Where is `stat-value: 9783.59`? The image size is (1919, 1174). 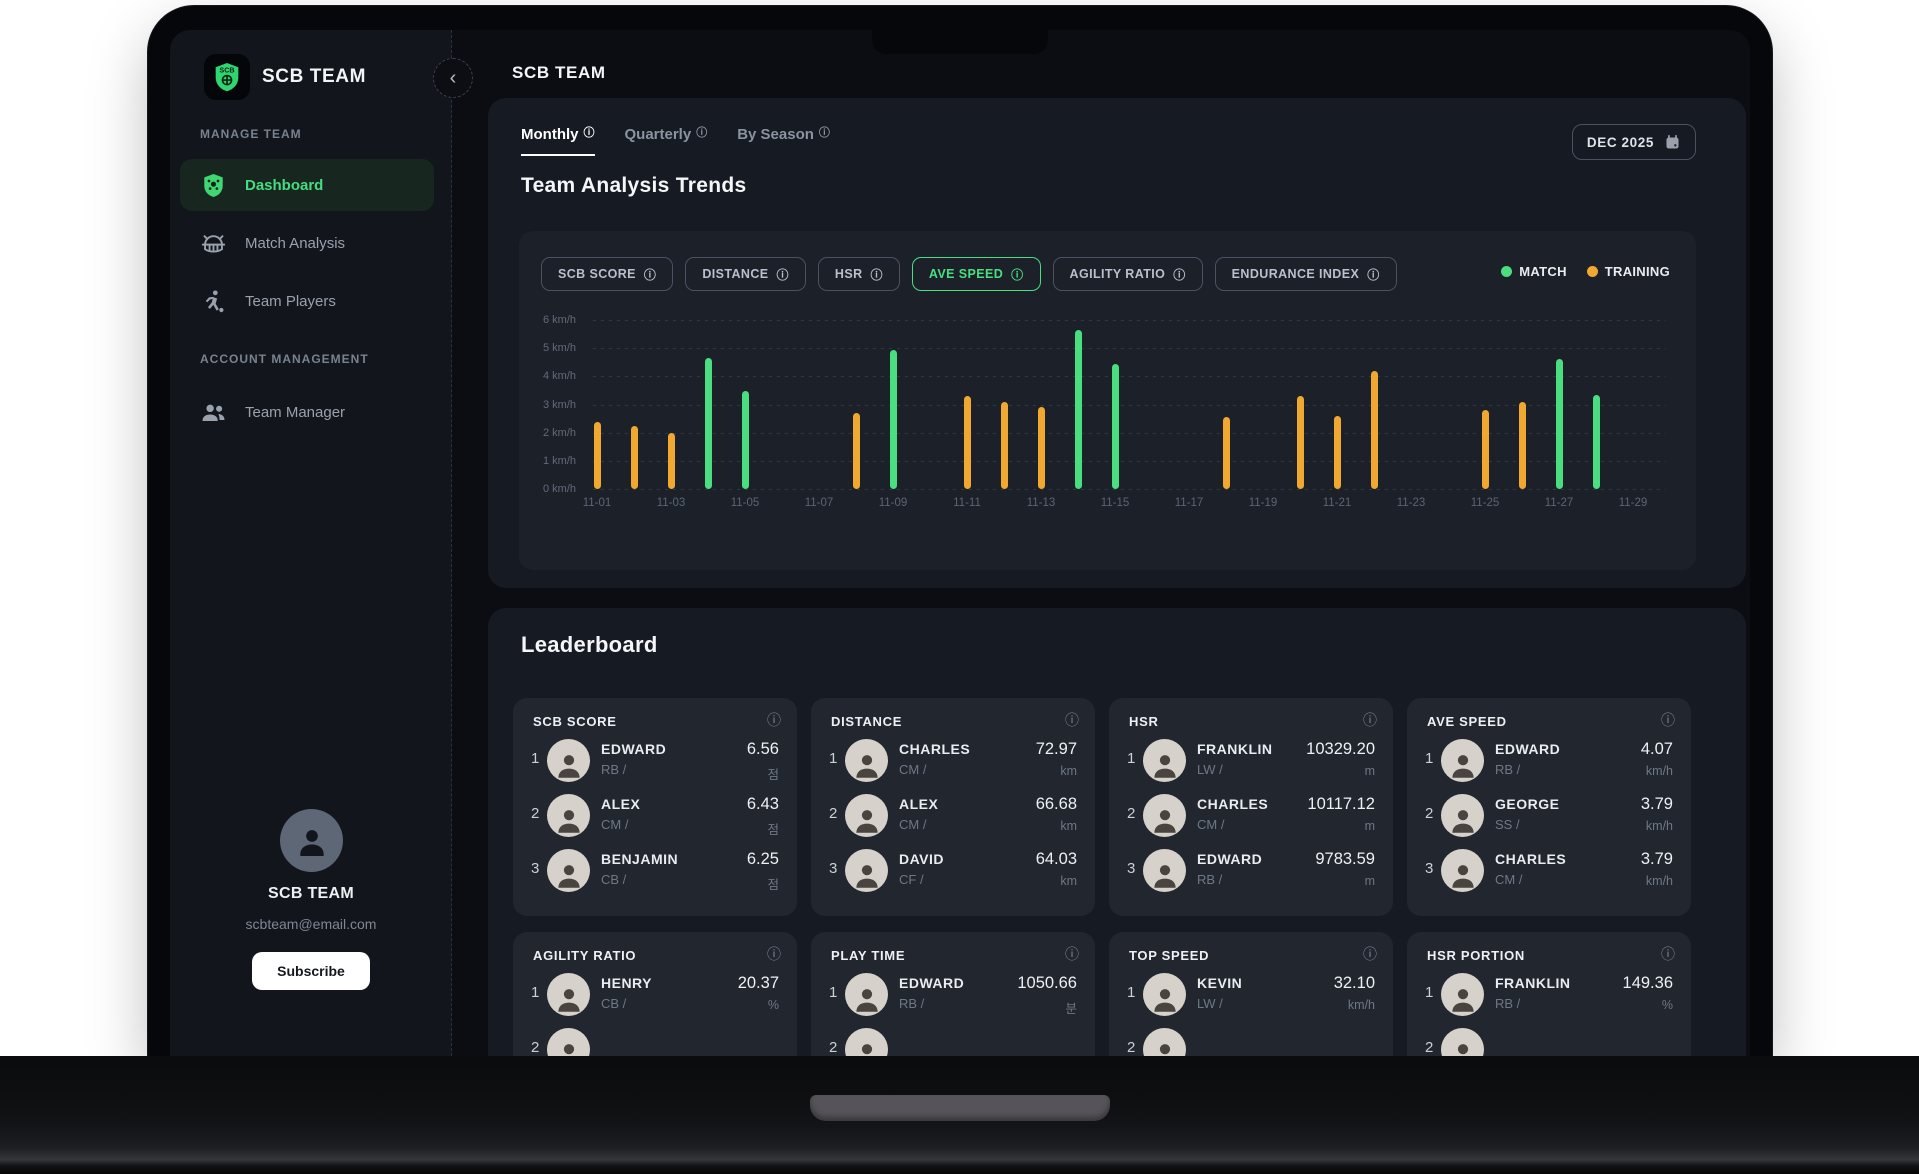 stat-value: 9783.59 is located at coordinates (1345, 859).